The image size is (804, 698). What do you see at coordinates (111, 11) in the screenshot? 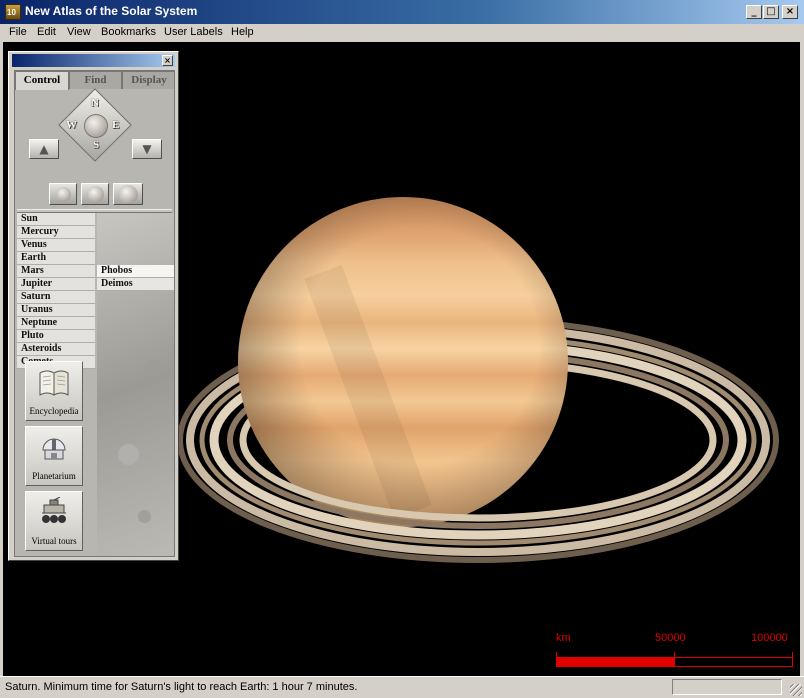
I see `window-title: New Atlas of the Solar System` at bounding box center [111, 11].